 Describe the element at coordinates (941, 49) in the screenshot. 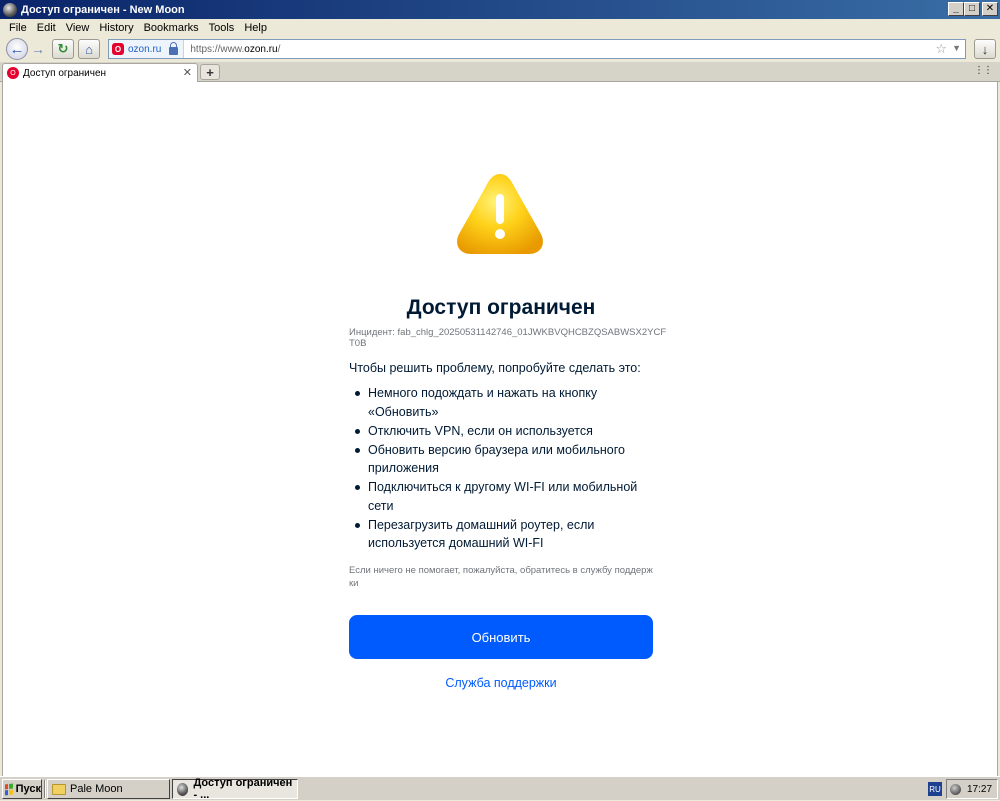

I see `bookmark-star-icon: ☆` at that location.